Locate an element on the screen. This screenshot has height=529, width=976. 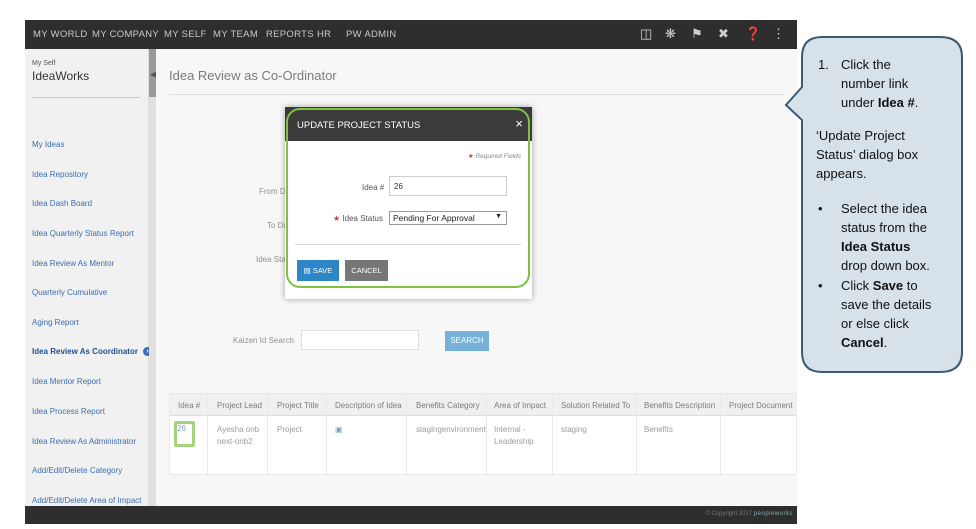
bullet-emphasis: Cancel is located at coordinates (862, 342).